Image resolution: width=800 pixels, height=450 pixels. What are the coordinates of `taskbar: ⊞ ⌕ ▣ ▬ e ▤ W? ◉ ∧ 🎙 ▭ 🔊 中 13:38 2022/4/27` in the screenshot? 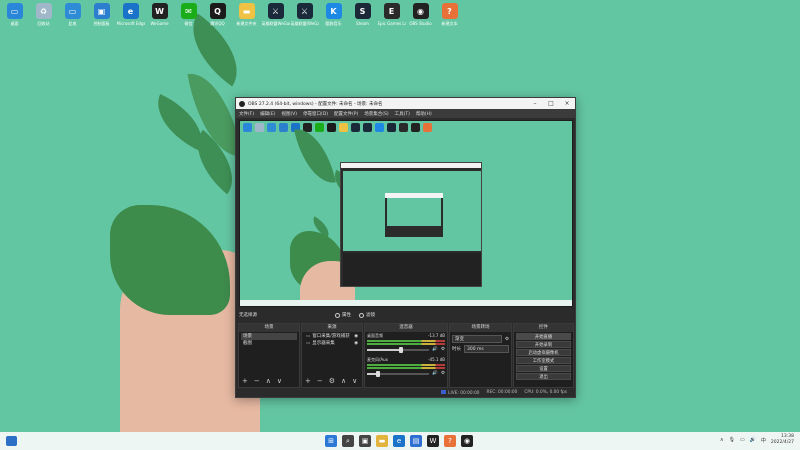 It's located at (400, 441).